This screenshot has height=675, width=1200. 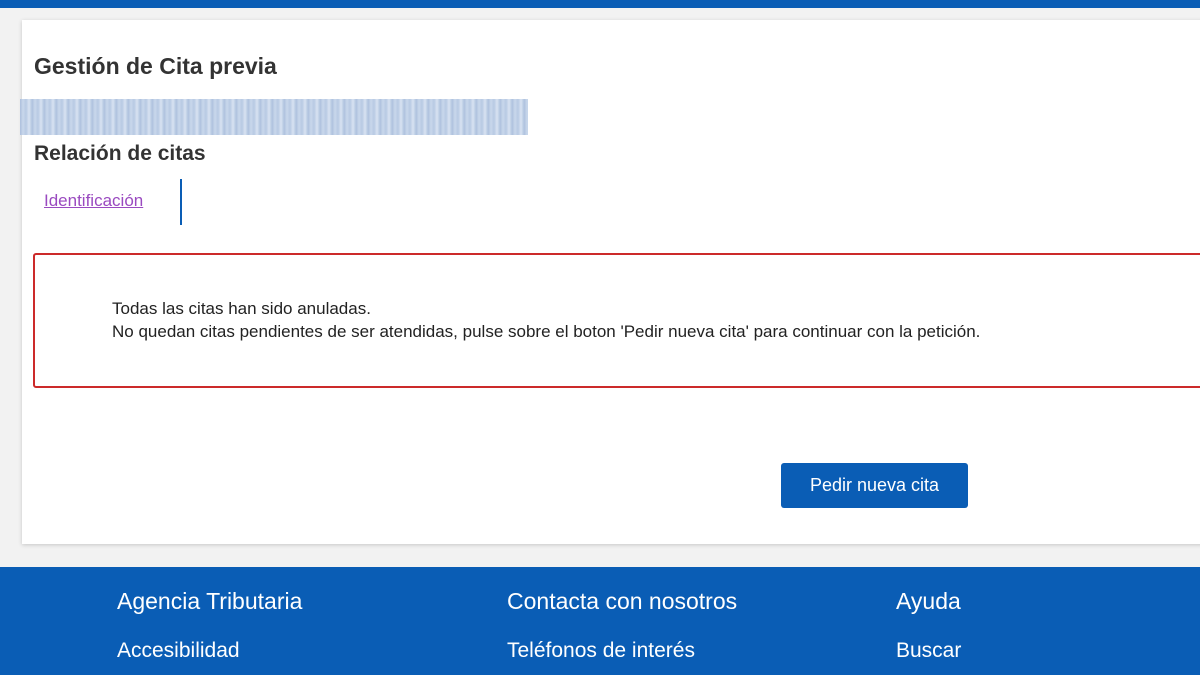 What do you see at coordinates (155, 66) in the screenshot?
I see `page-title: Gestión de Cita previa` at bounding box center [155, 66].